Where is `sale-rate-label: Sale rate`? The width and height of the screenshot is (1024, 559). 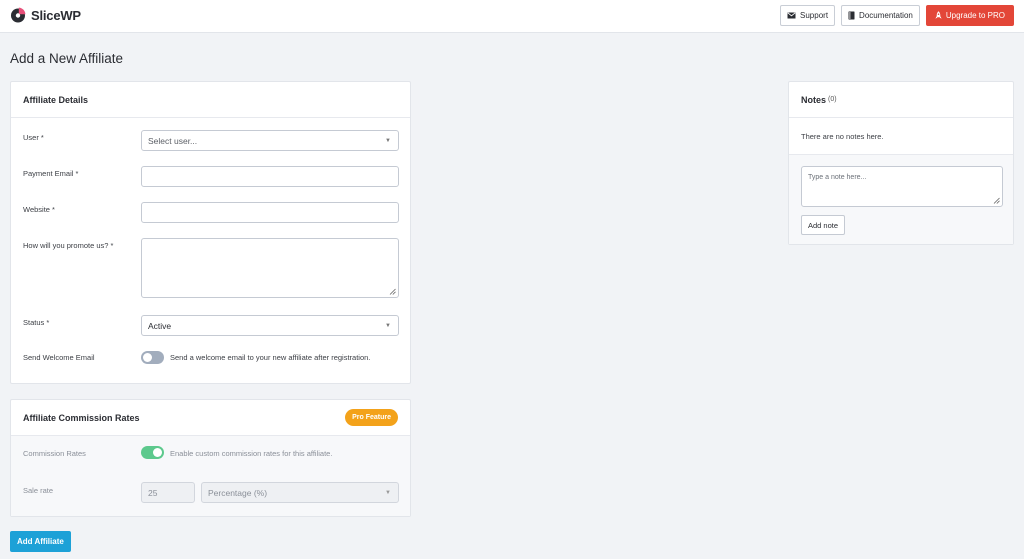 sale-rate-label: Sale rate is located at coordinates (38, 490).